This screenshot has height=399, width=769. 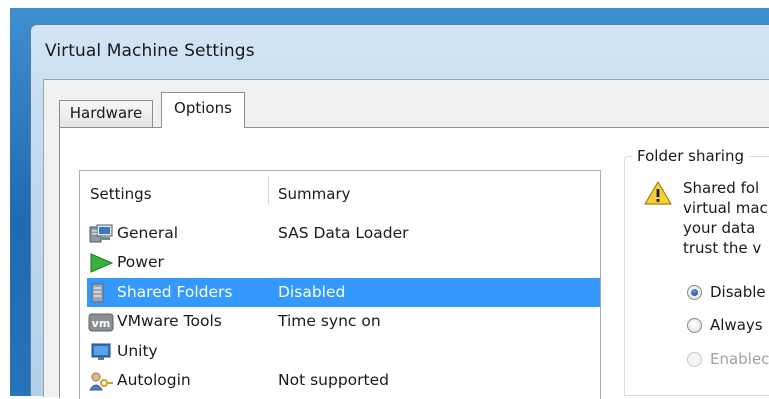 What do you see at coordinates (694, 292) in the screenshot?
I see `radio-disable` at bounding box center [694, 292].